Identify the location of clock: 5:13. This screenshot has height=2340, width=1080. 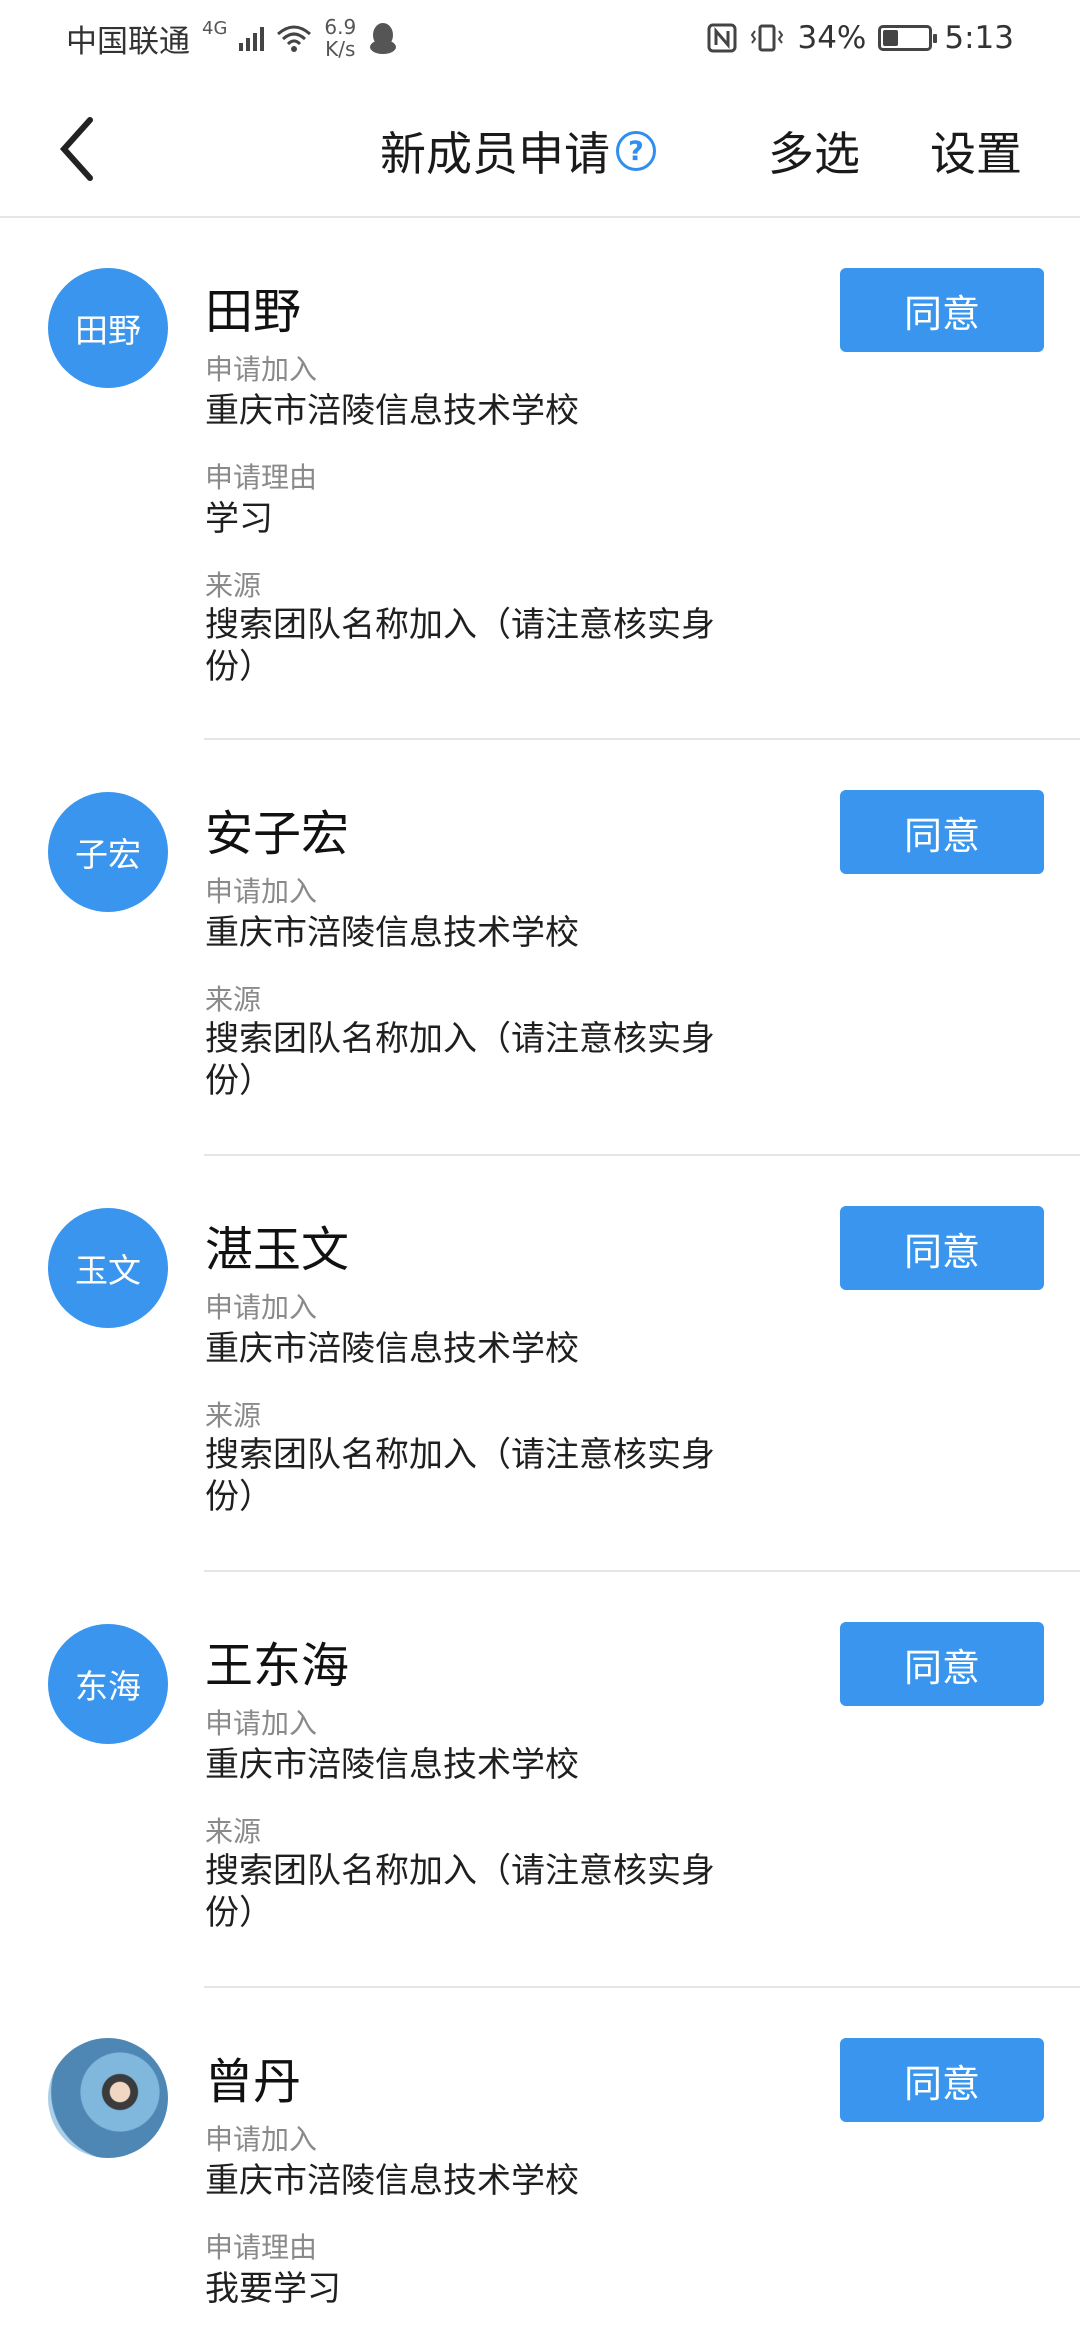
(979, 38).